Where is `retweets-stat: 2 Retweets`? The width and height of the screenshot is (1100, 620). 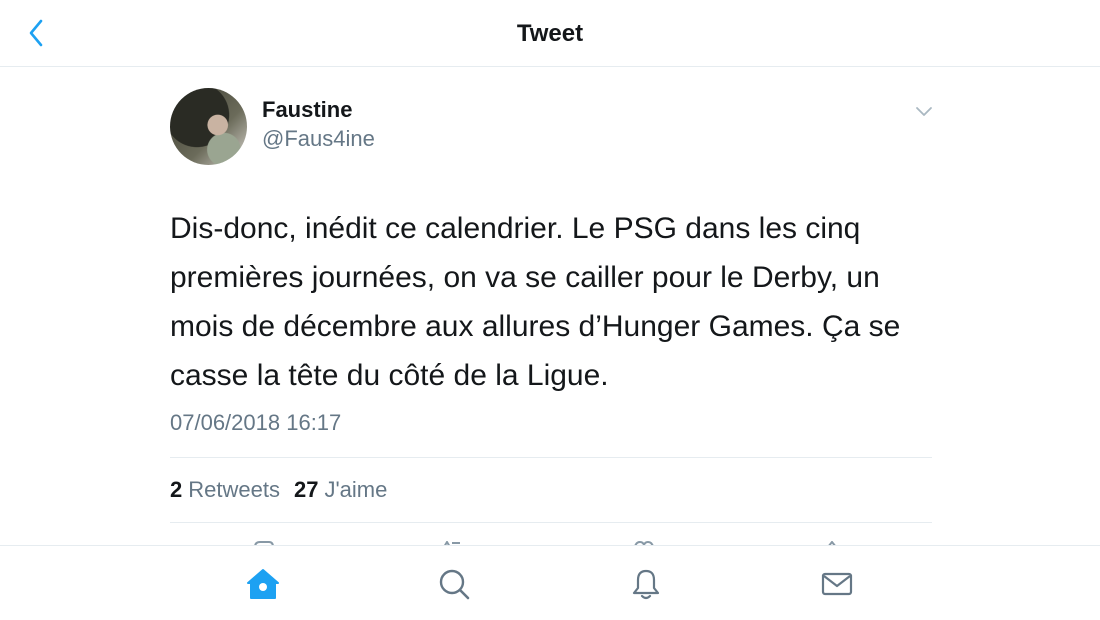
retweets-stat: 2 Retweets is located at coordinates (225, 490).